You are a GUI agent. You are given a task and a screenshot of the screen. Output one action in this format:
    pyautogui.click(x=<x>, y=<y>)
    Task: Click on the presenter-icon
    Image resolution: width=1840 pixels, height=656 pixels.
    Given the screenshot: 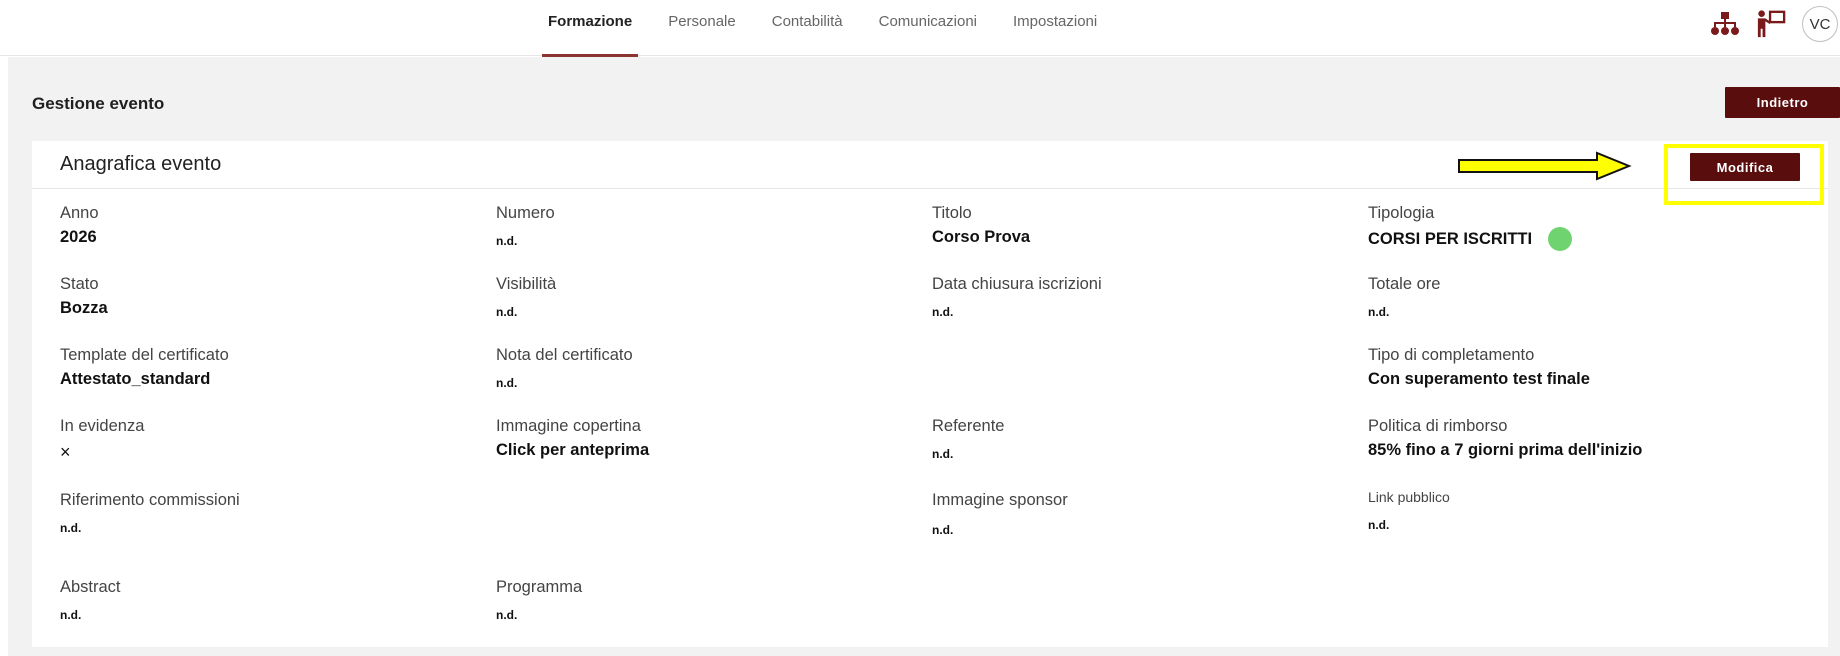 What is the action you would take?
    pyautogui.click(x=1771, y=24)
    